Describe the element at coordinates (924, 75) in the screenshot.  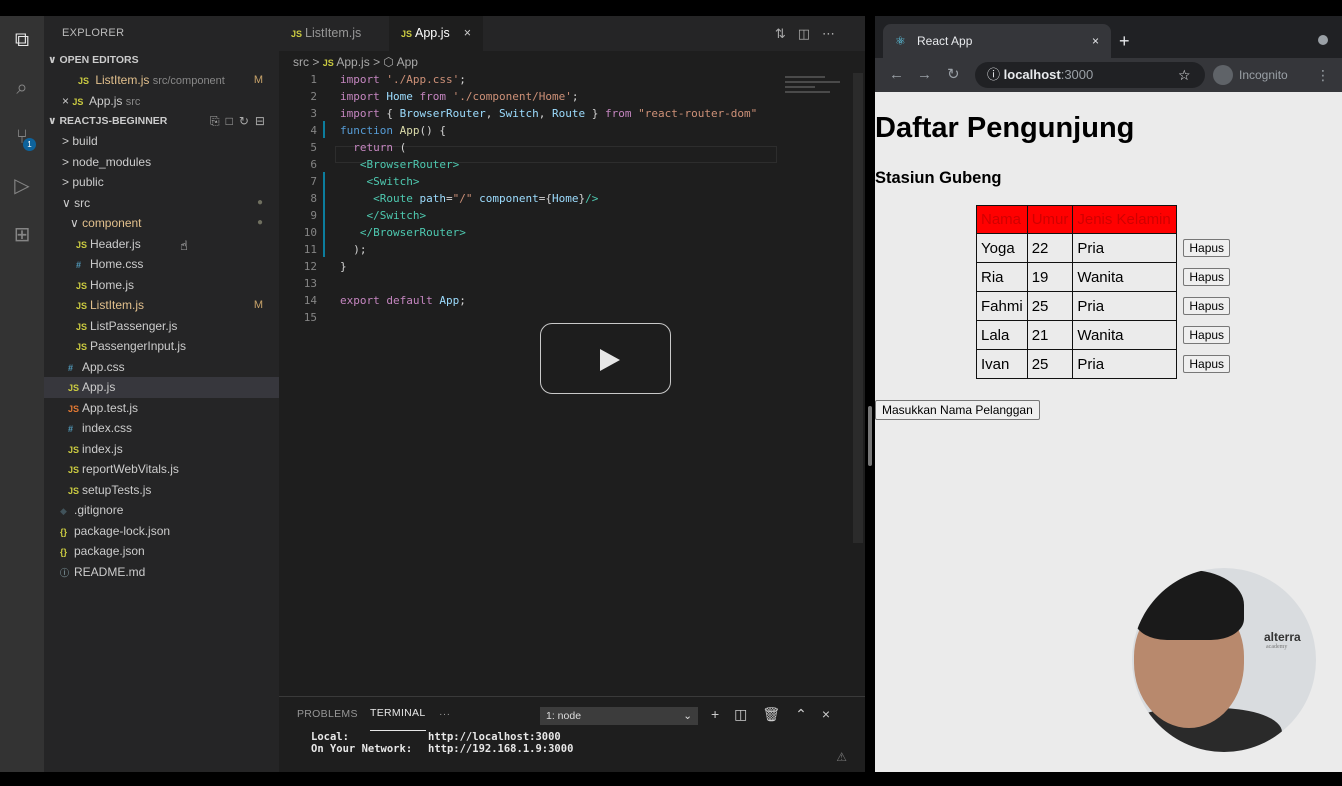
I see `forward-icon: →` at that location.